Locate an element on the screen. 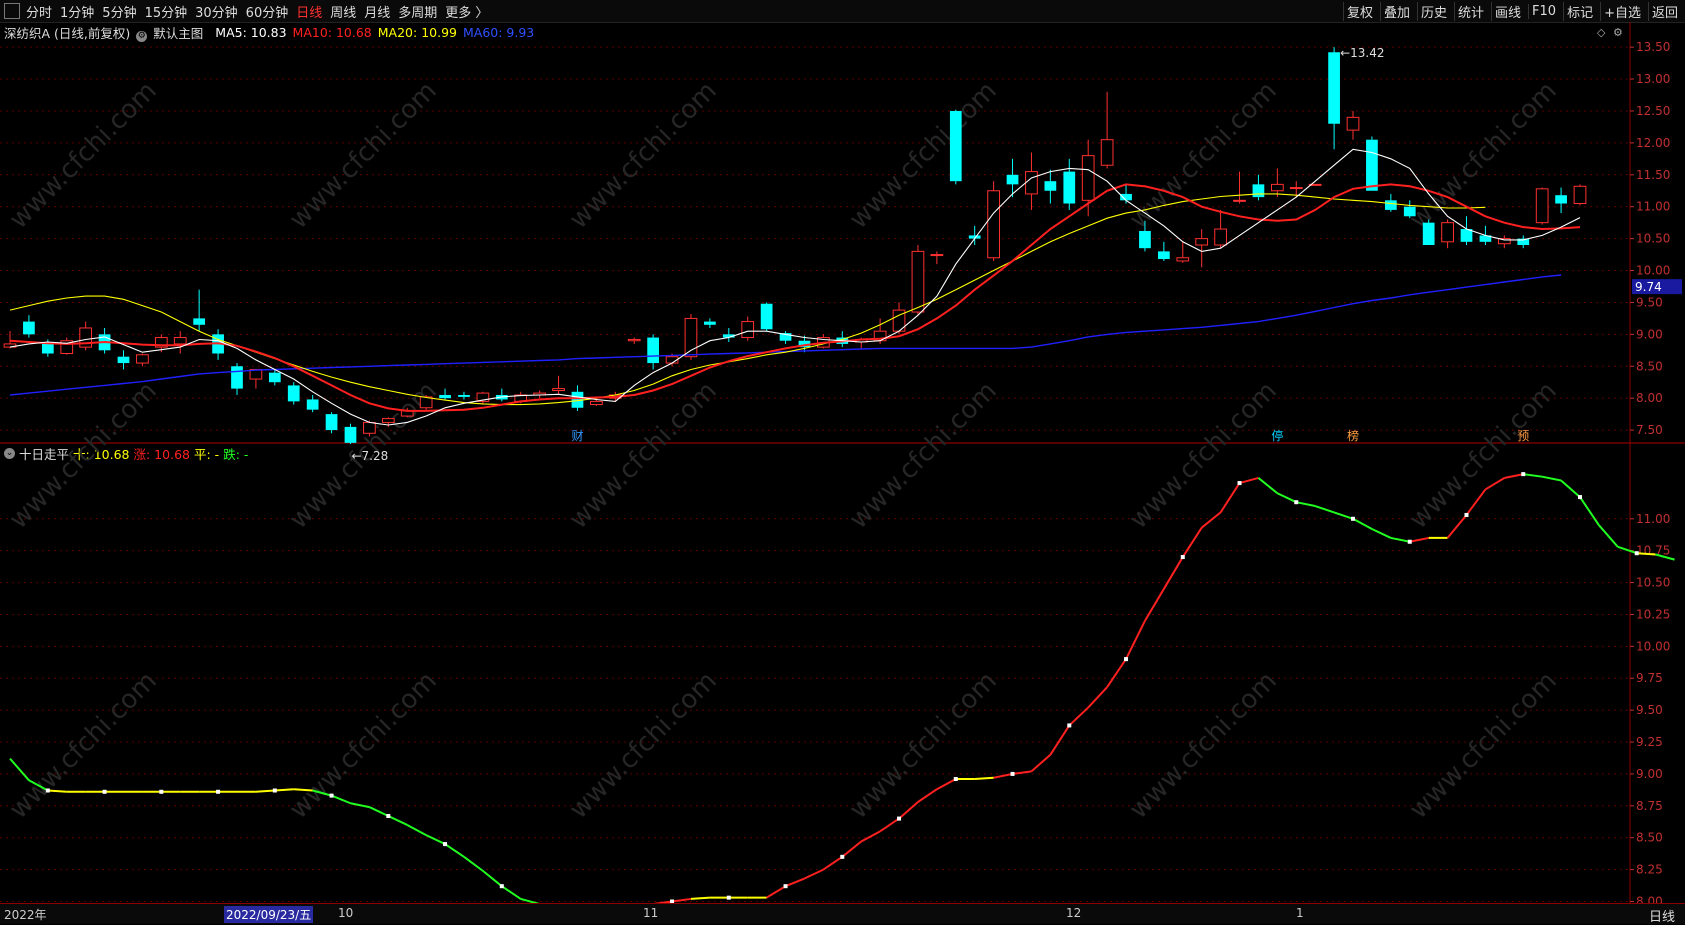 The width and height of the screenshot is (1685, 925). month-label: 10 is located at coordinates (346, 913).